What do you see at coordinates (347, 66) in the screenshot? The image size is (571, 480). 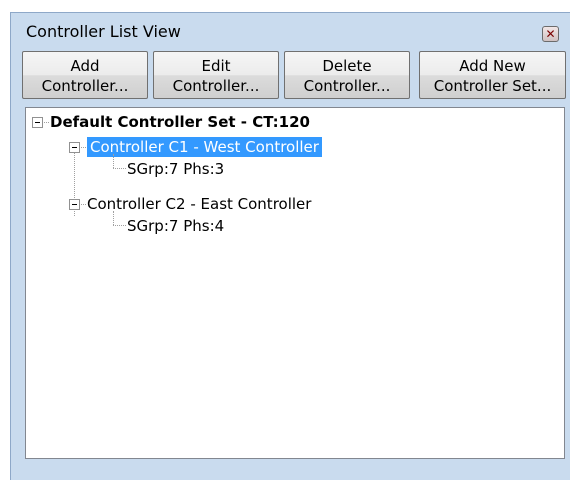 I see `delete-controller-label-line1: Delete` at bounding box center [347, 66].